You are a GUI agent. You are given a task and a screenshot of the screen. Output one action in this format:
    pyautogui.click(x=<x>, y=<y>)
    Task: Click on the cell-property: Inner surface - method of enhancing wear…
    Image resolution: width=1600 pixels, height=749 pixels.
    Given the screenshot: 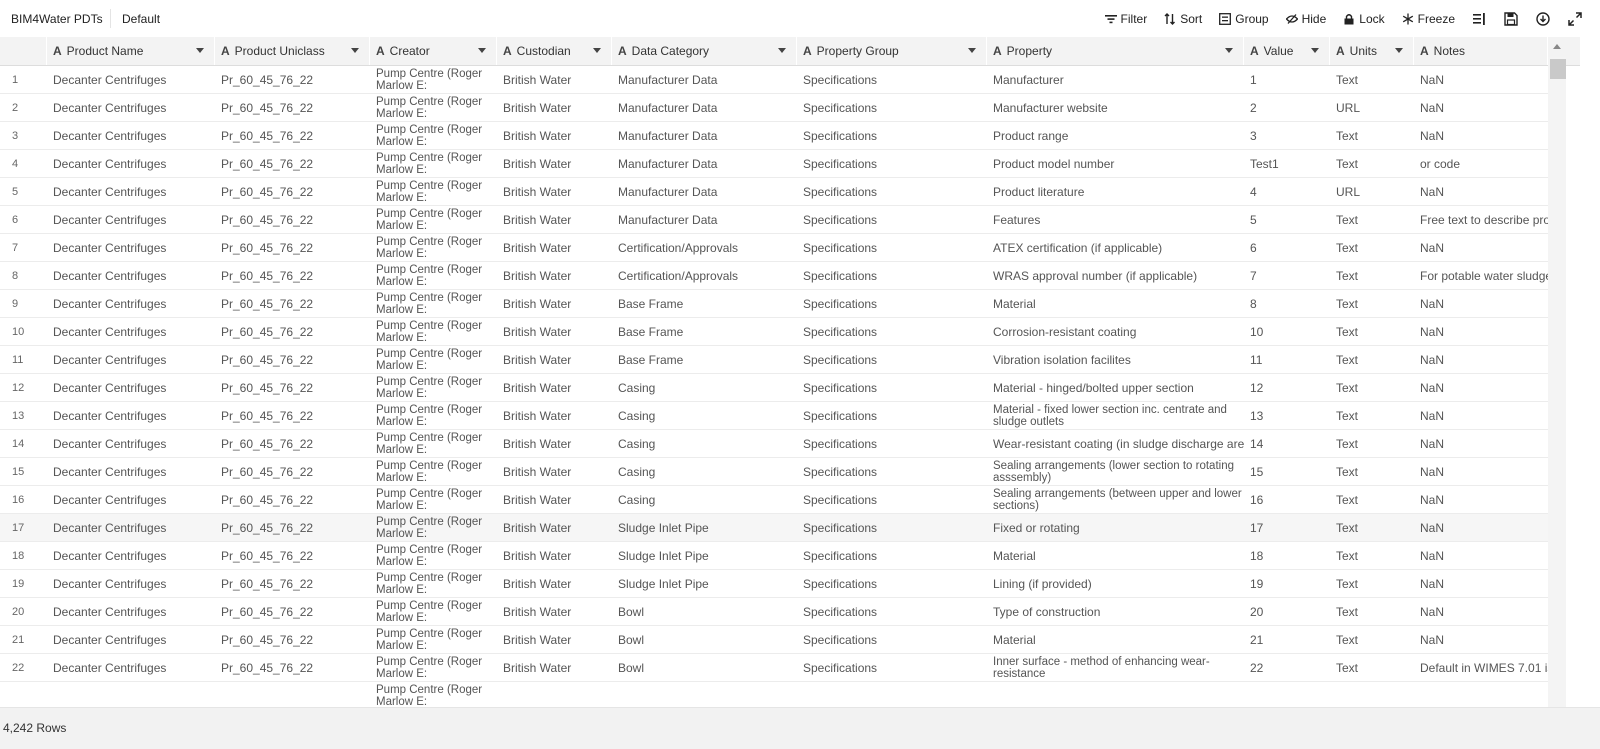 What is the action you would take?
    pyautogui.click(x=1115, y=667)
    